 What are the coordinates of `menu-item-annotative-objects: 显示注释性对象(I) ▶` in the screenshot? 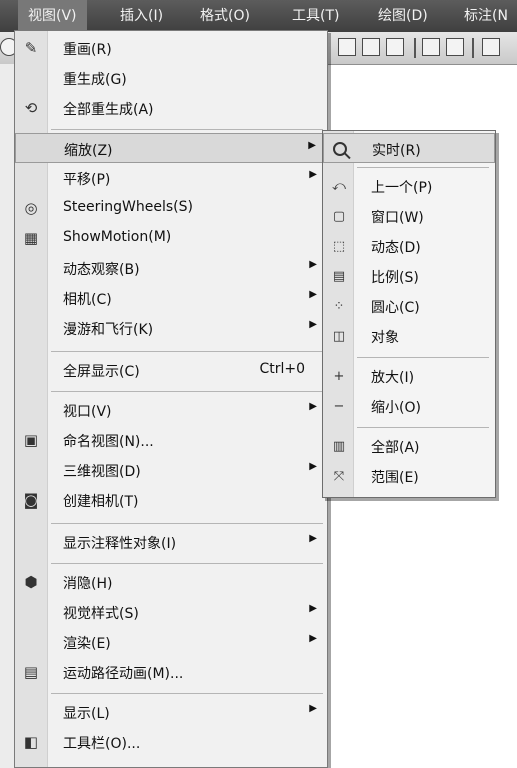 It's located at (171, 542).